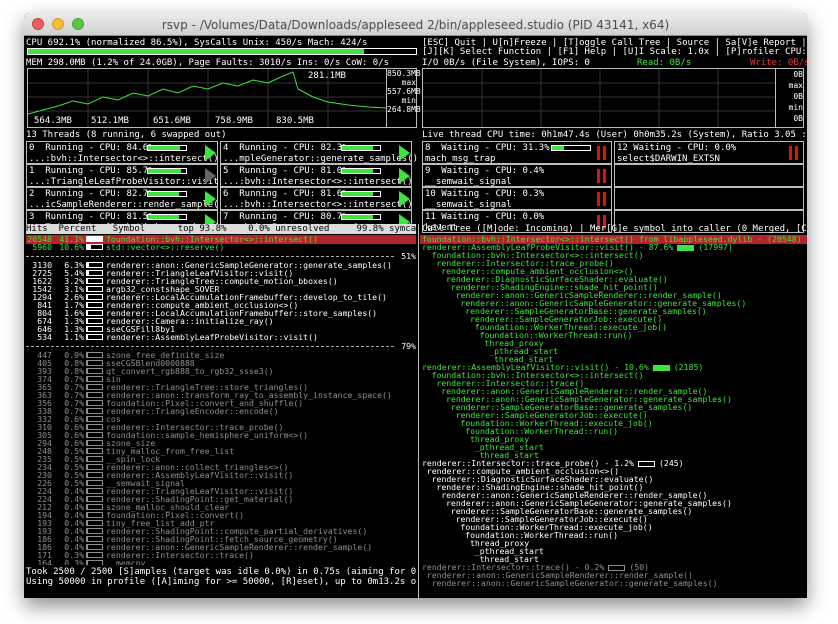  What do you see at coordinates (599, 98) in the screenshot?
I see `io-graph-plot` at bounding box center [599, 98].